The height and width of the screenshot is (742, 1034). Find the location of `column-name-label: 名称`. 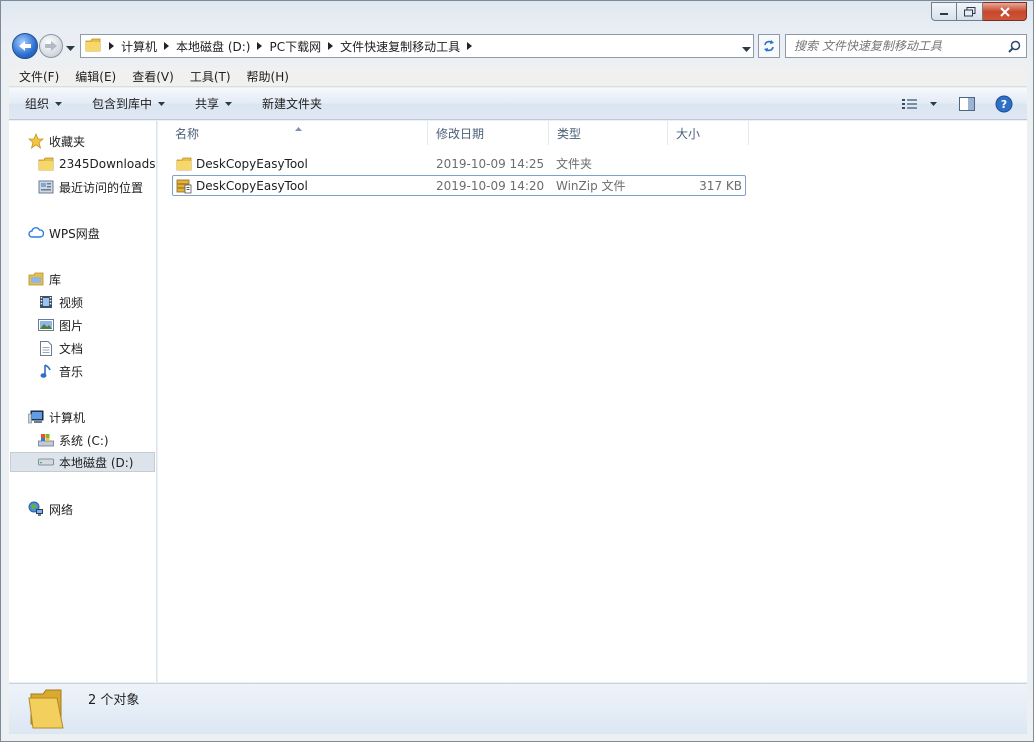

column-name-label: 名称 is located at coordinates (187, 133).